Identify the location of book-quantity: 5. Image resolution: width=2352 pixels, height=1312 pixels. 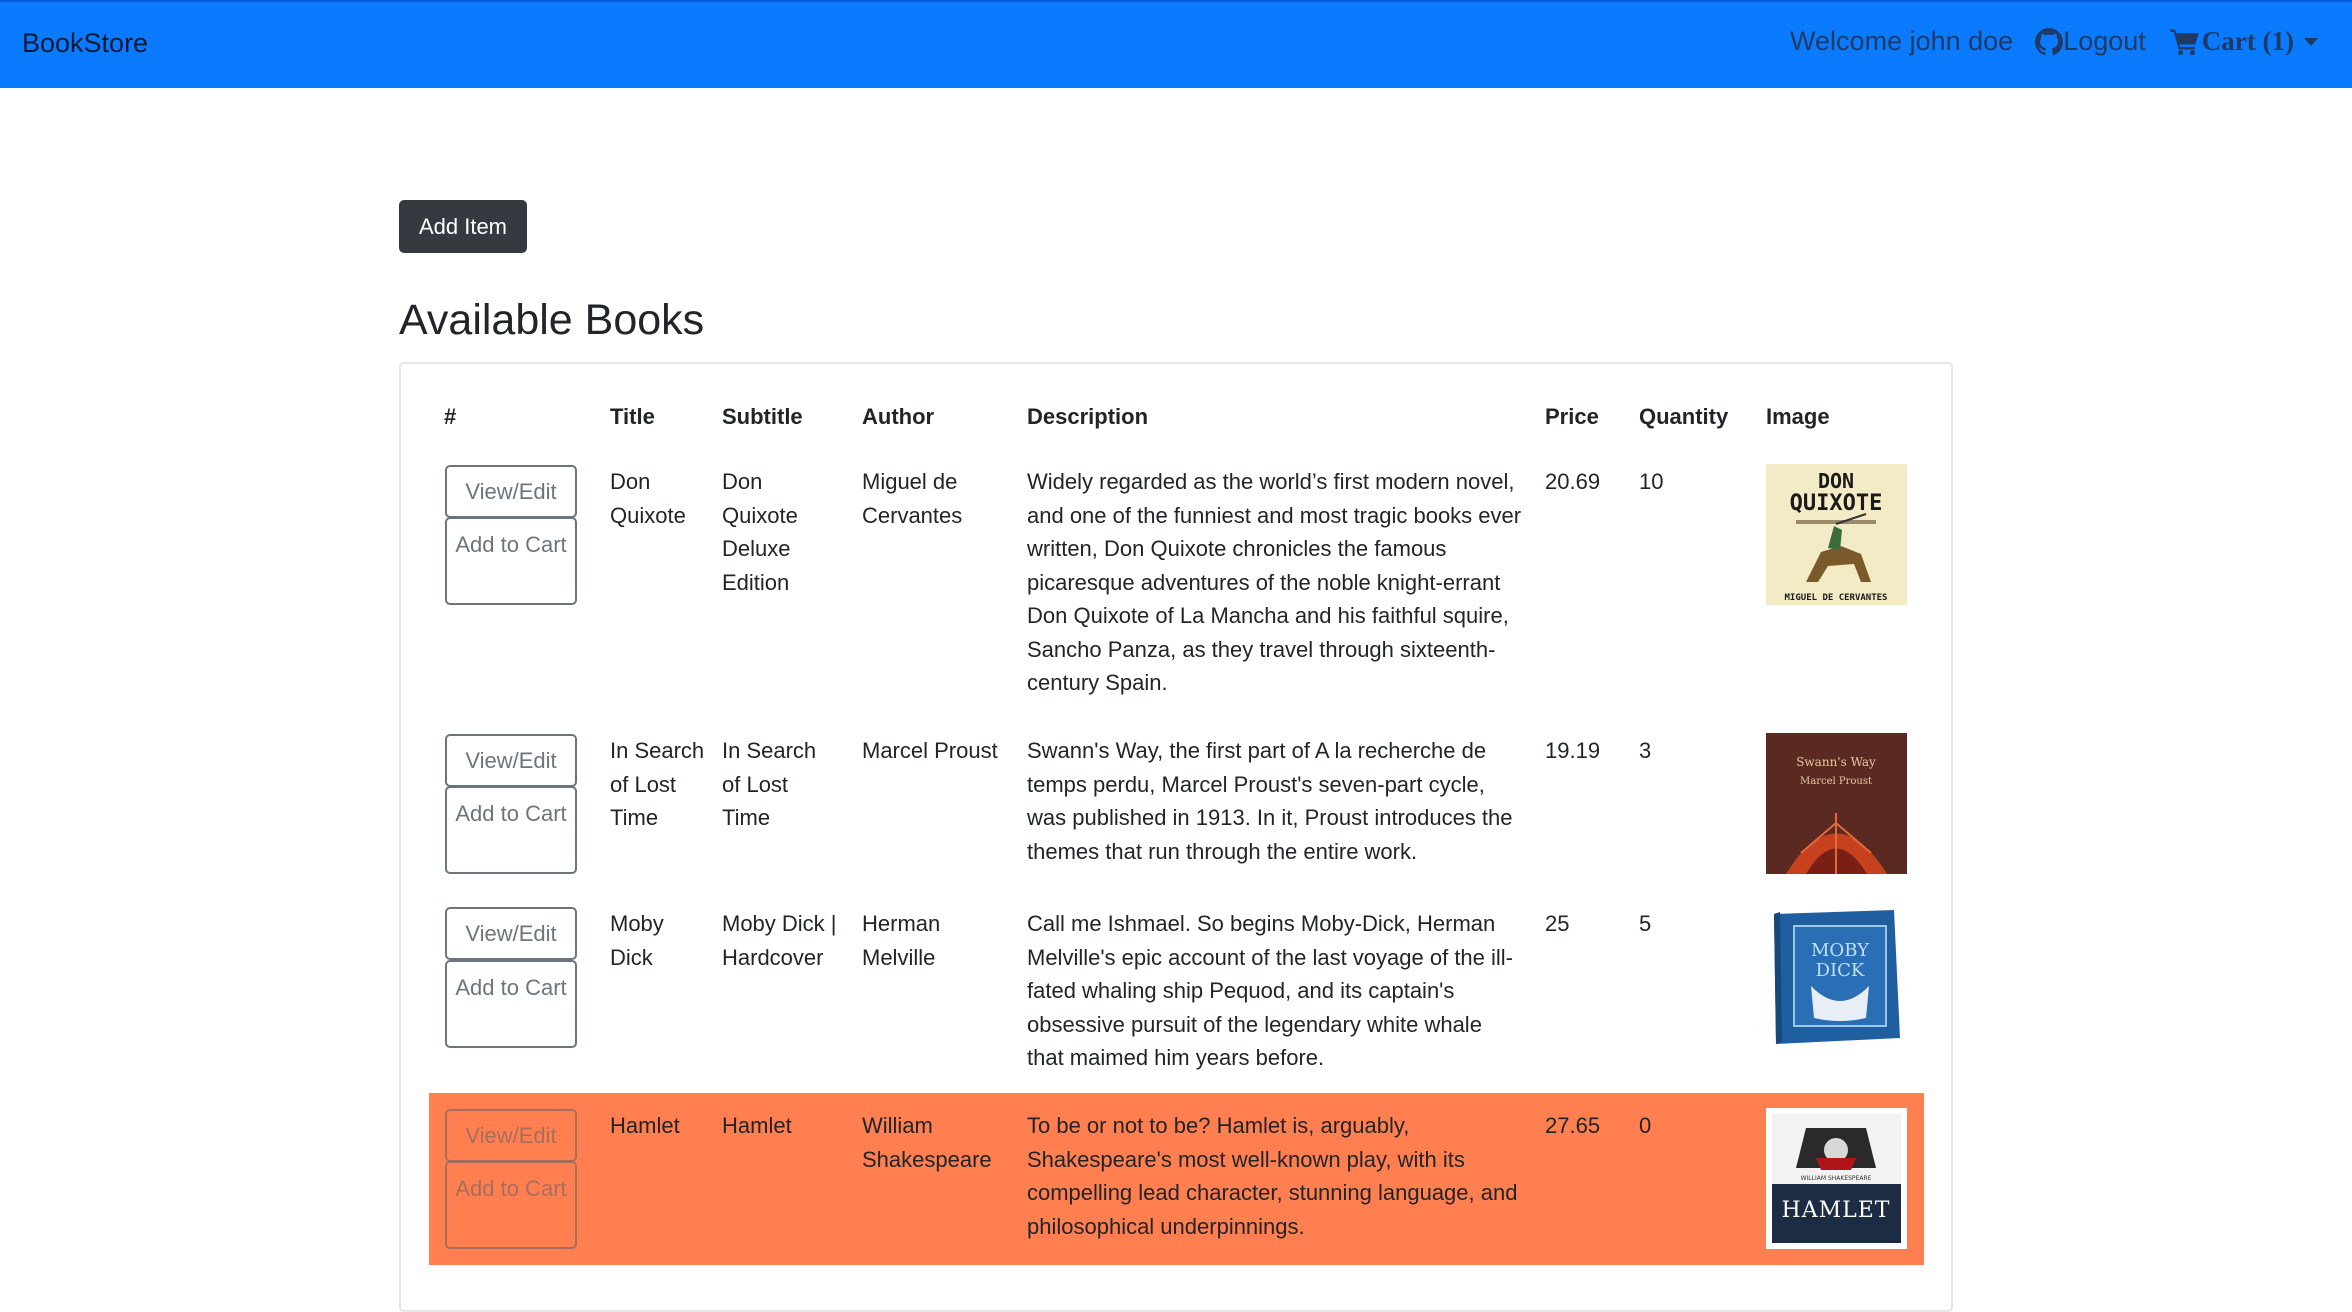
(1645, 923).